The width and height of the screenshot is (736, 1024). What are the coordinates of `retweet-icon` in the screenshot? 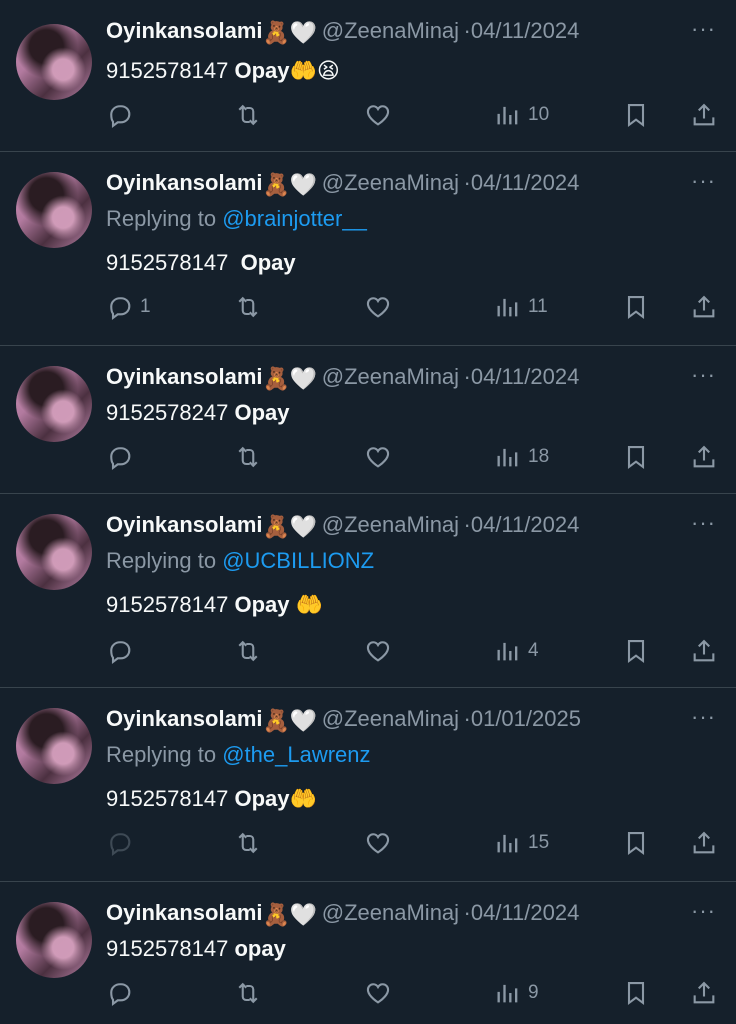 It's located at (248, 993).